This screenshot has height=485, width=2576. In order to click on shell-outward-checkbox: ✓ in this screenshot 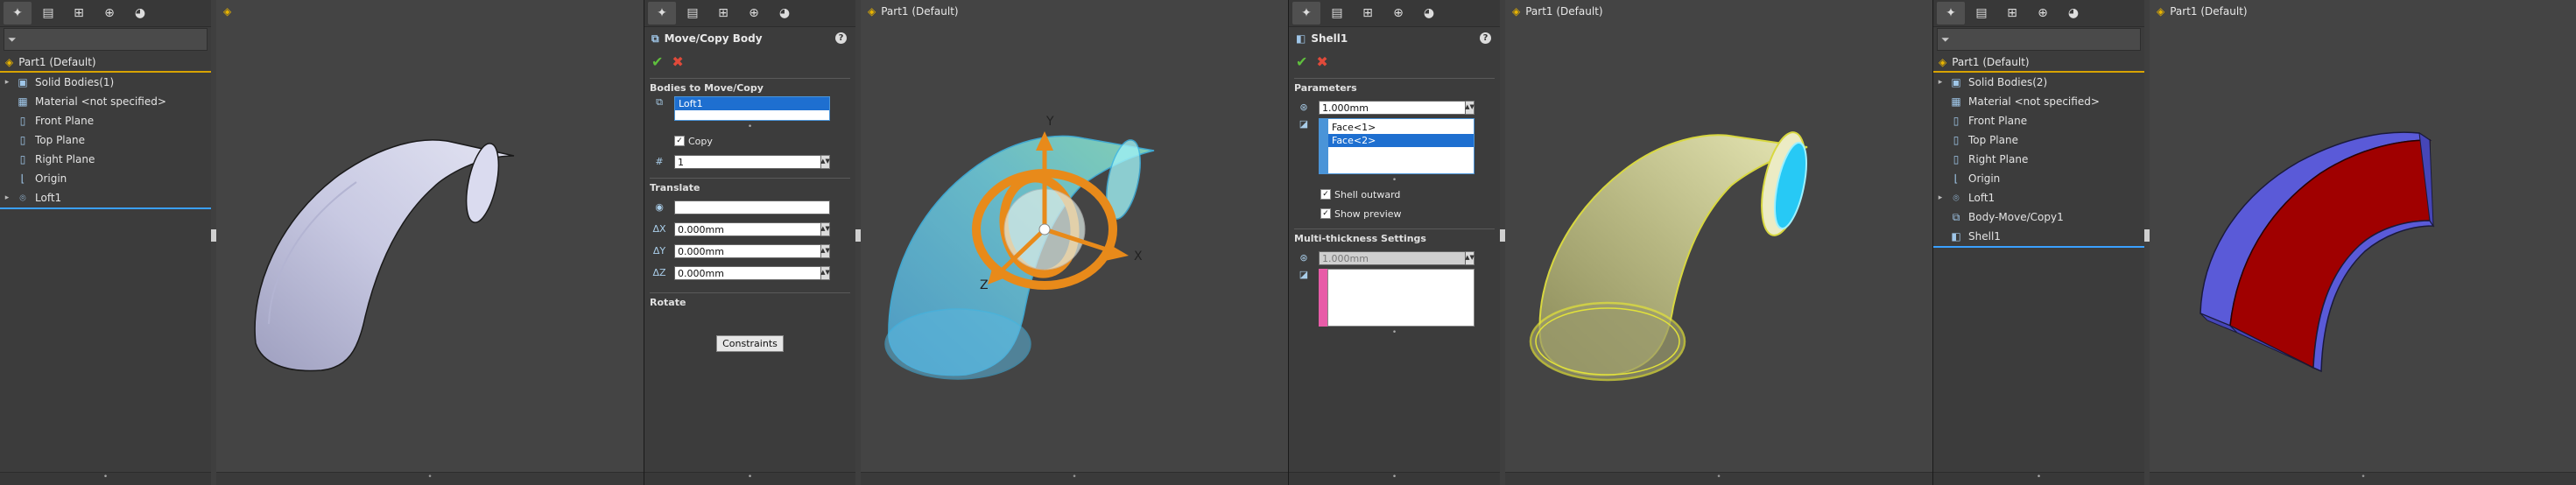, I will do `click(1325, 194)`.